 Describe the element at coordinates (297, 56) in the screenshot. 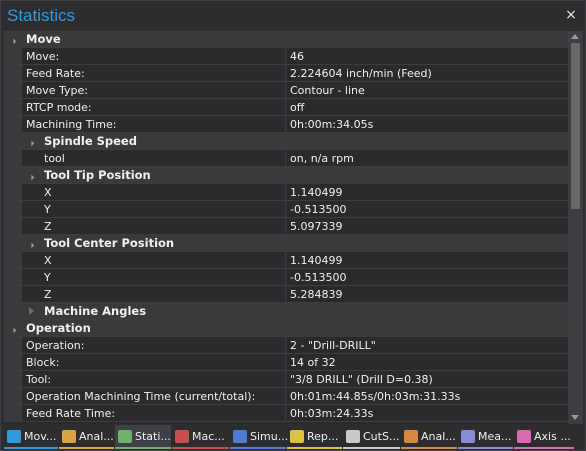

I see `property-value: 46` at that location.